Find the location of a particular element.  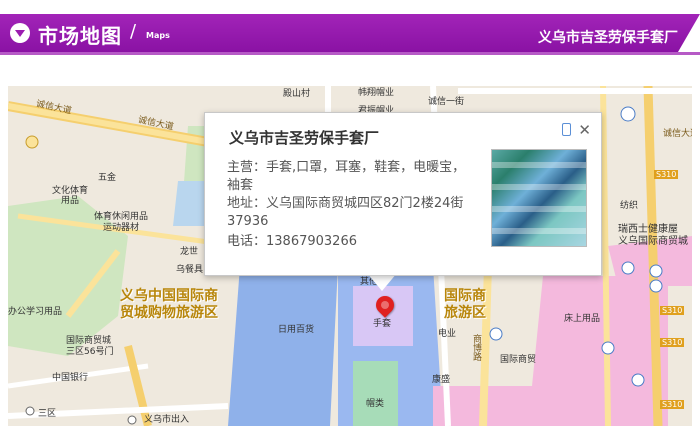

road-label-chengxin-right: 诚信大道 is located at coordinates (677, 134).